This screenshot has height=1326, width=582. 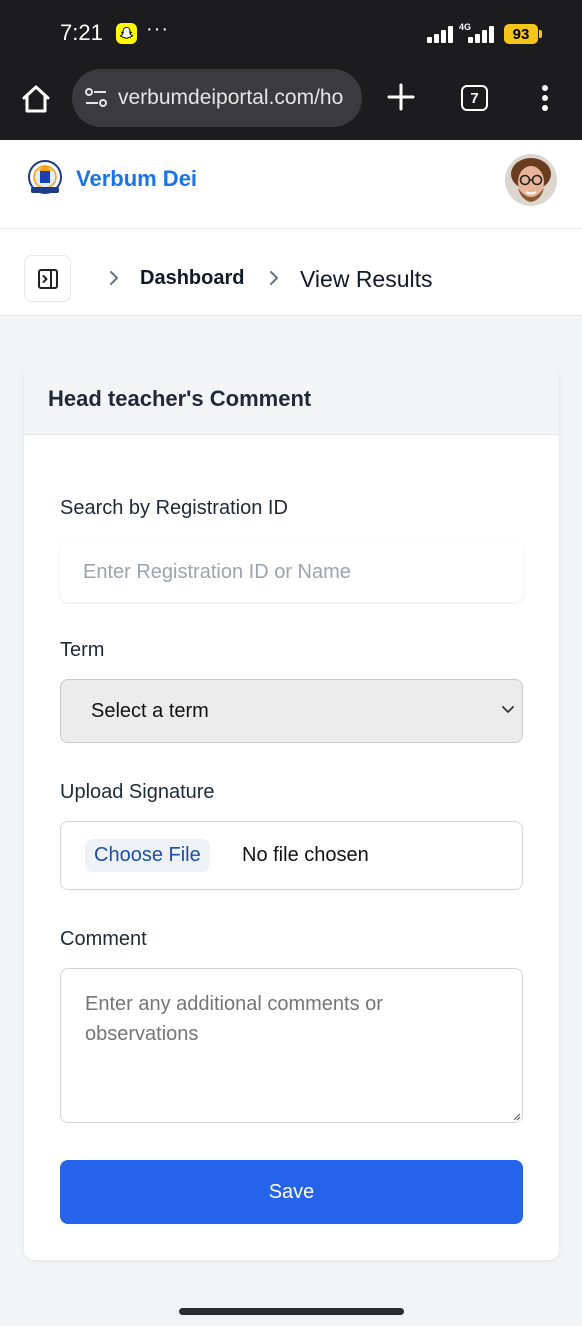 I want to click on breadcrumb-view-results: View Results, so click(x=366, y=279).